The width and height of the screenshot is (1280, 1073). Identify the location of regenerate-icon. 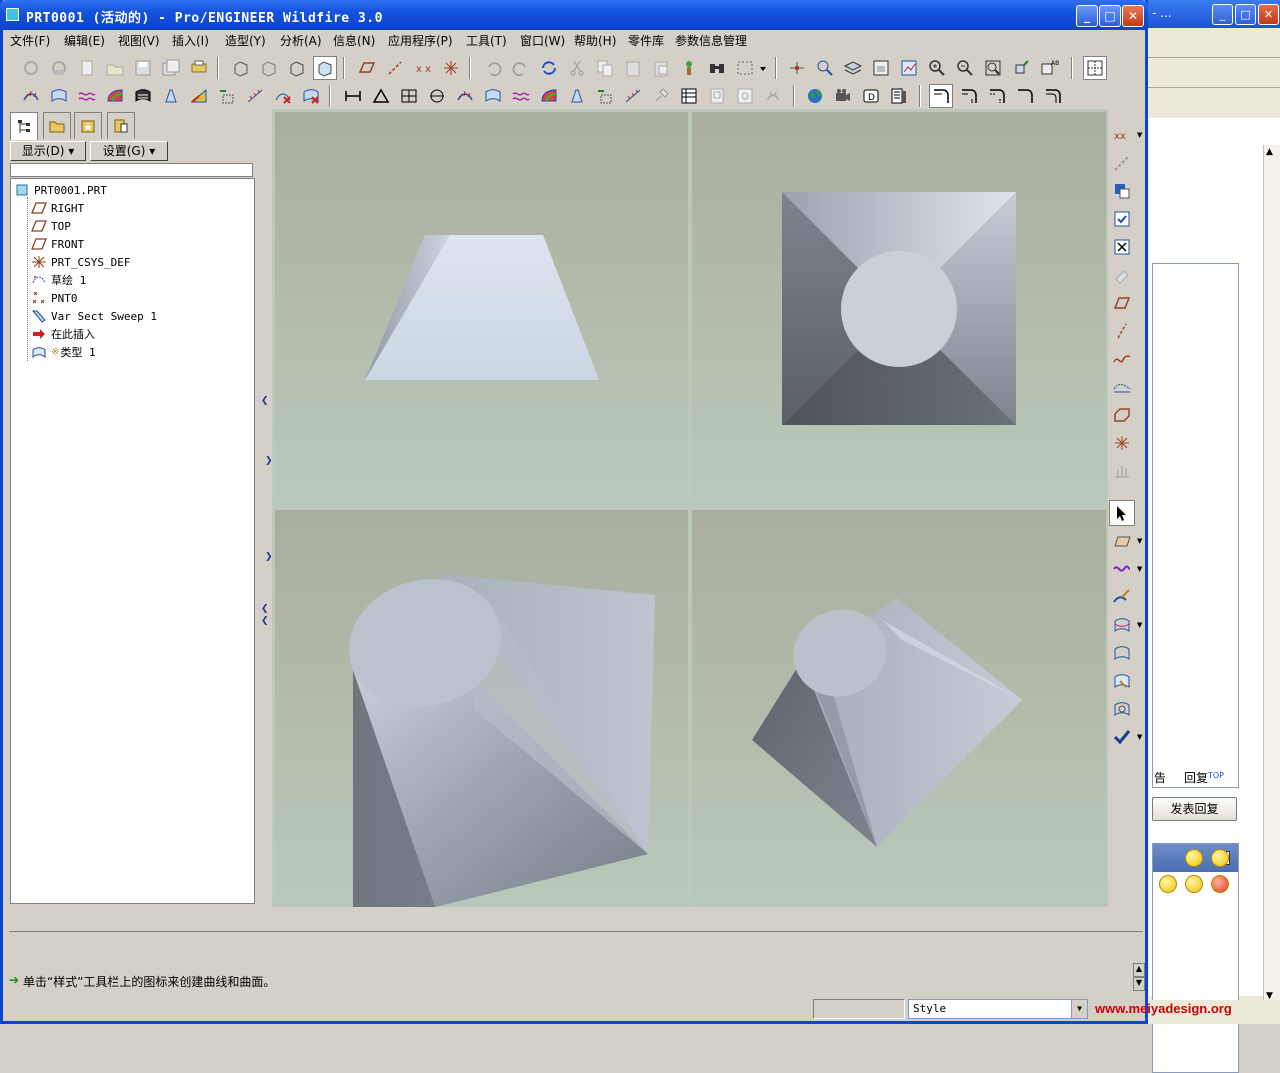
(549, 68).